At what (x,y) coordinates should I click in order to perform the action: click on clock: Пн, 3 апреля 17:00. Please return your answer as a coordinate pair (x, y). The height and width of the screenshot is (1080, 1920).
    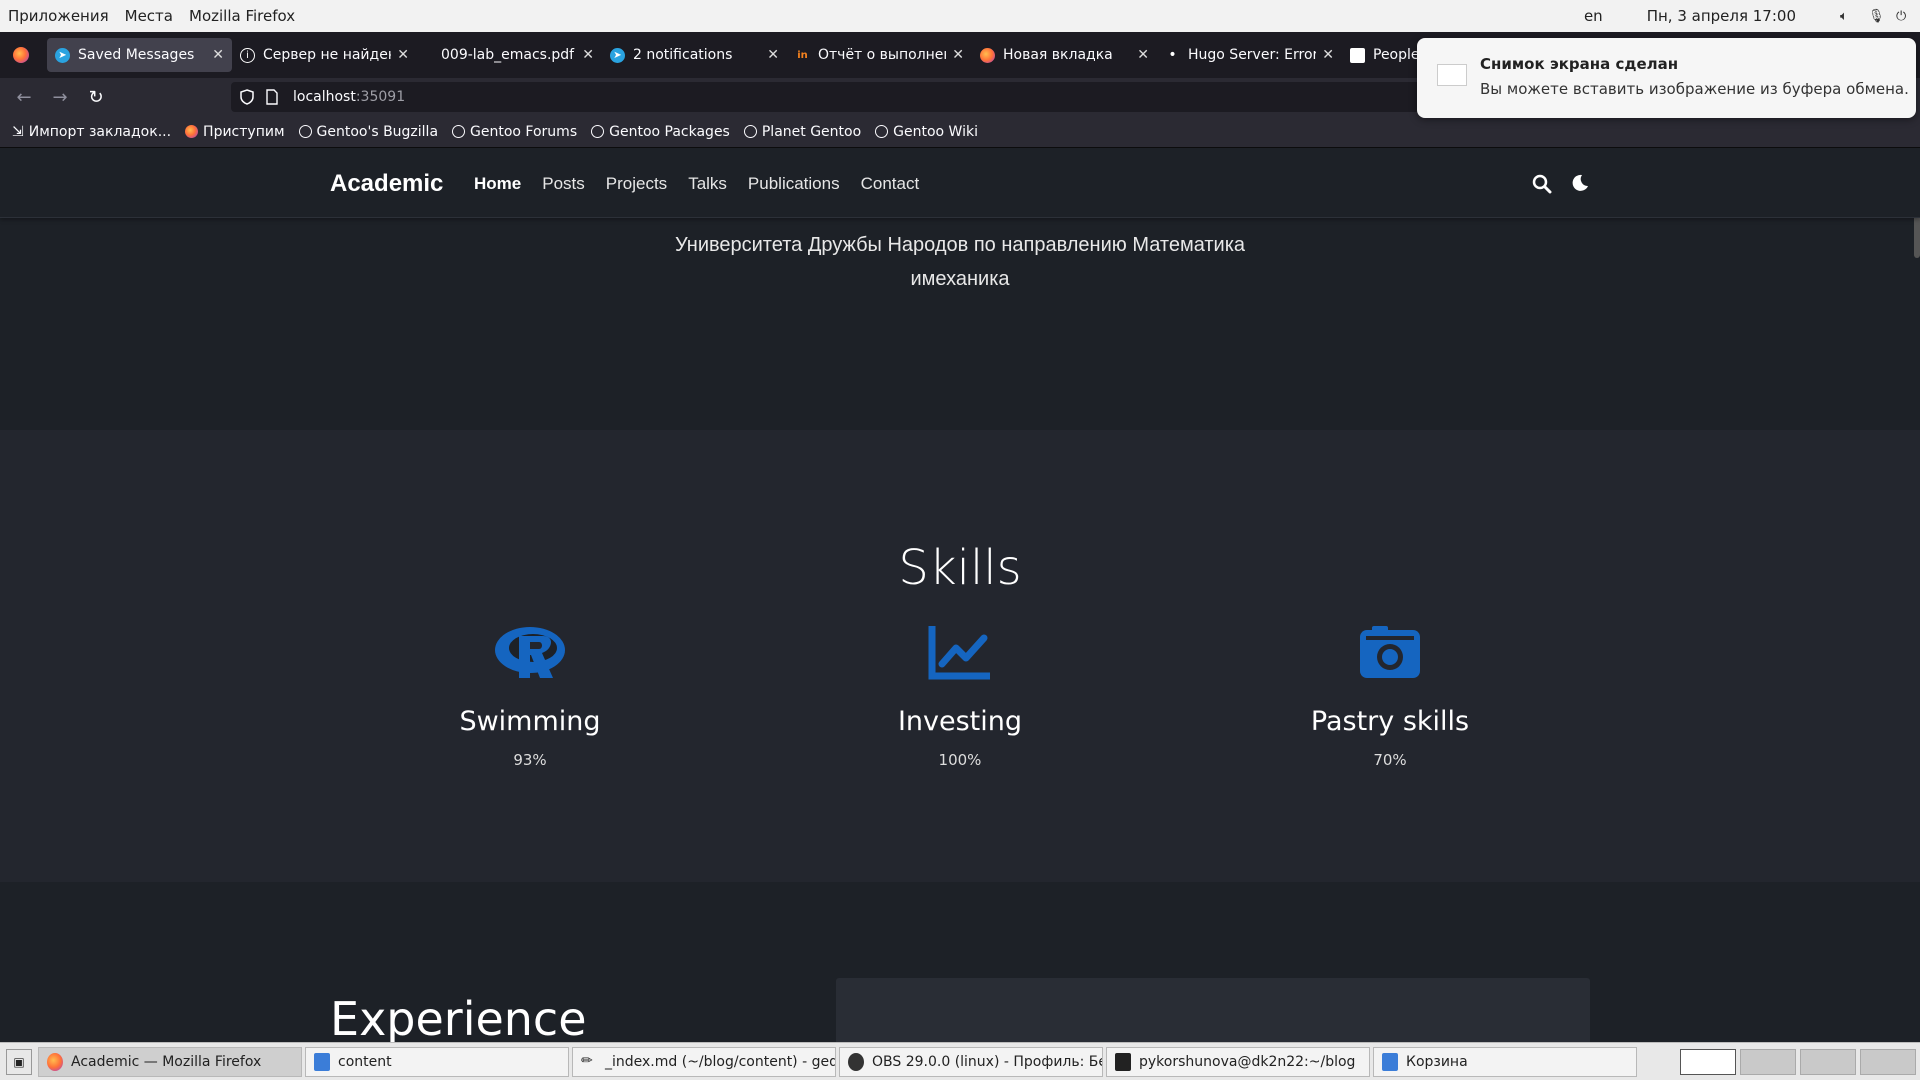
    Looking at the image, I should click on (1721, 16).